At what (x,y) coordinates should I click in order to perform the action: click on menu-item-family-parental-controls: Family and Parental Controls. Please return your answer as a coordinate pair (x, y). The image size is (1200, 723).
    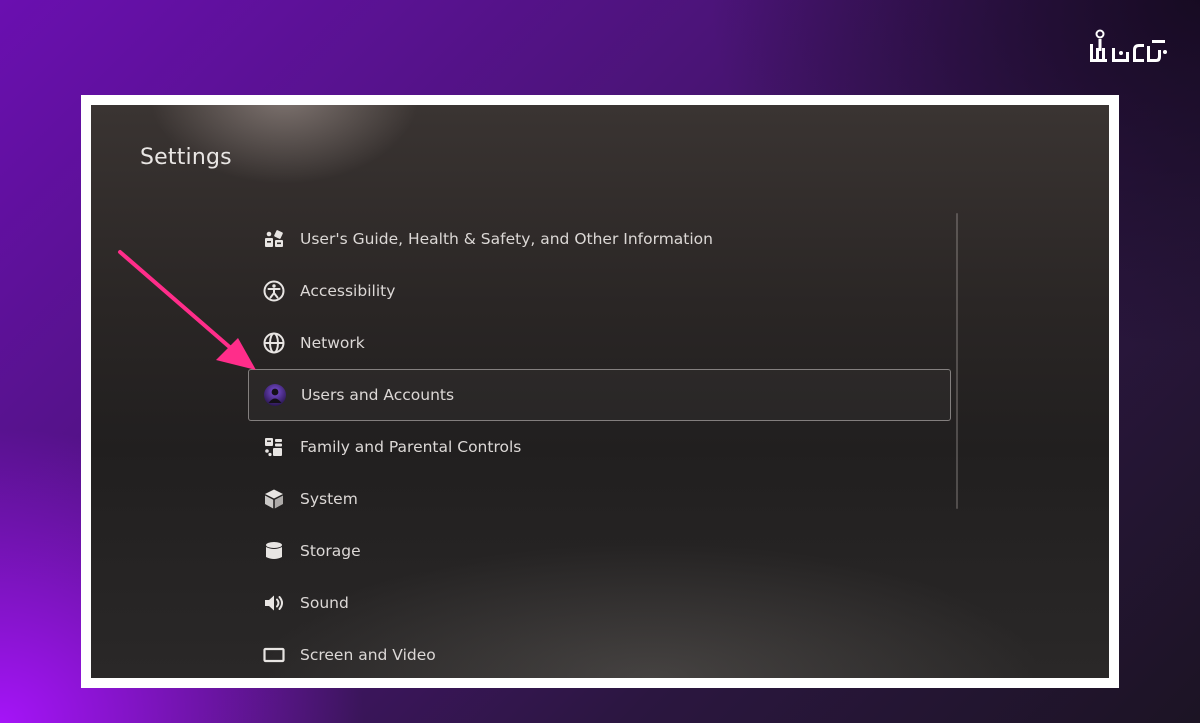
    Looking at the image, I should click on (599, 447).